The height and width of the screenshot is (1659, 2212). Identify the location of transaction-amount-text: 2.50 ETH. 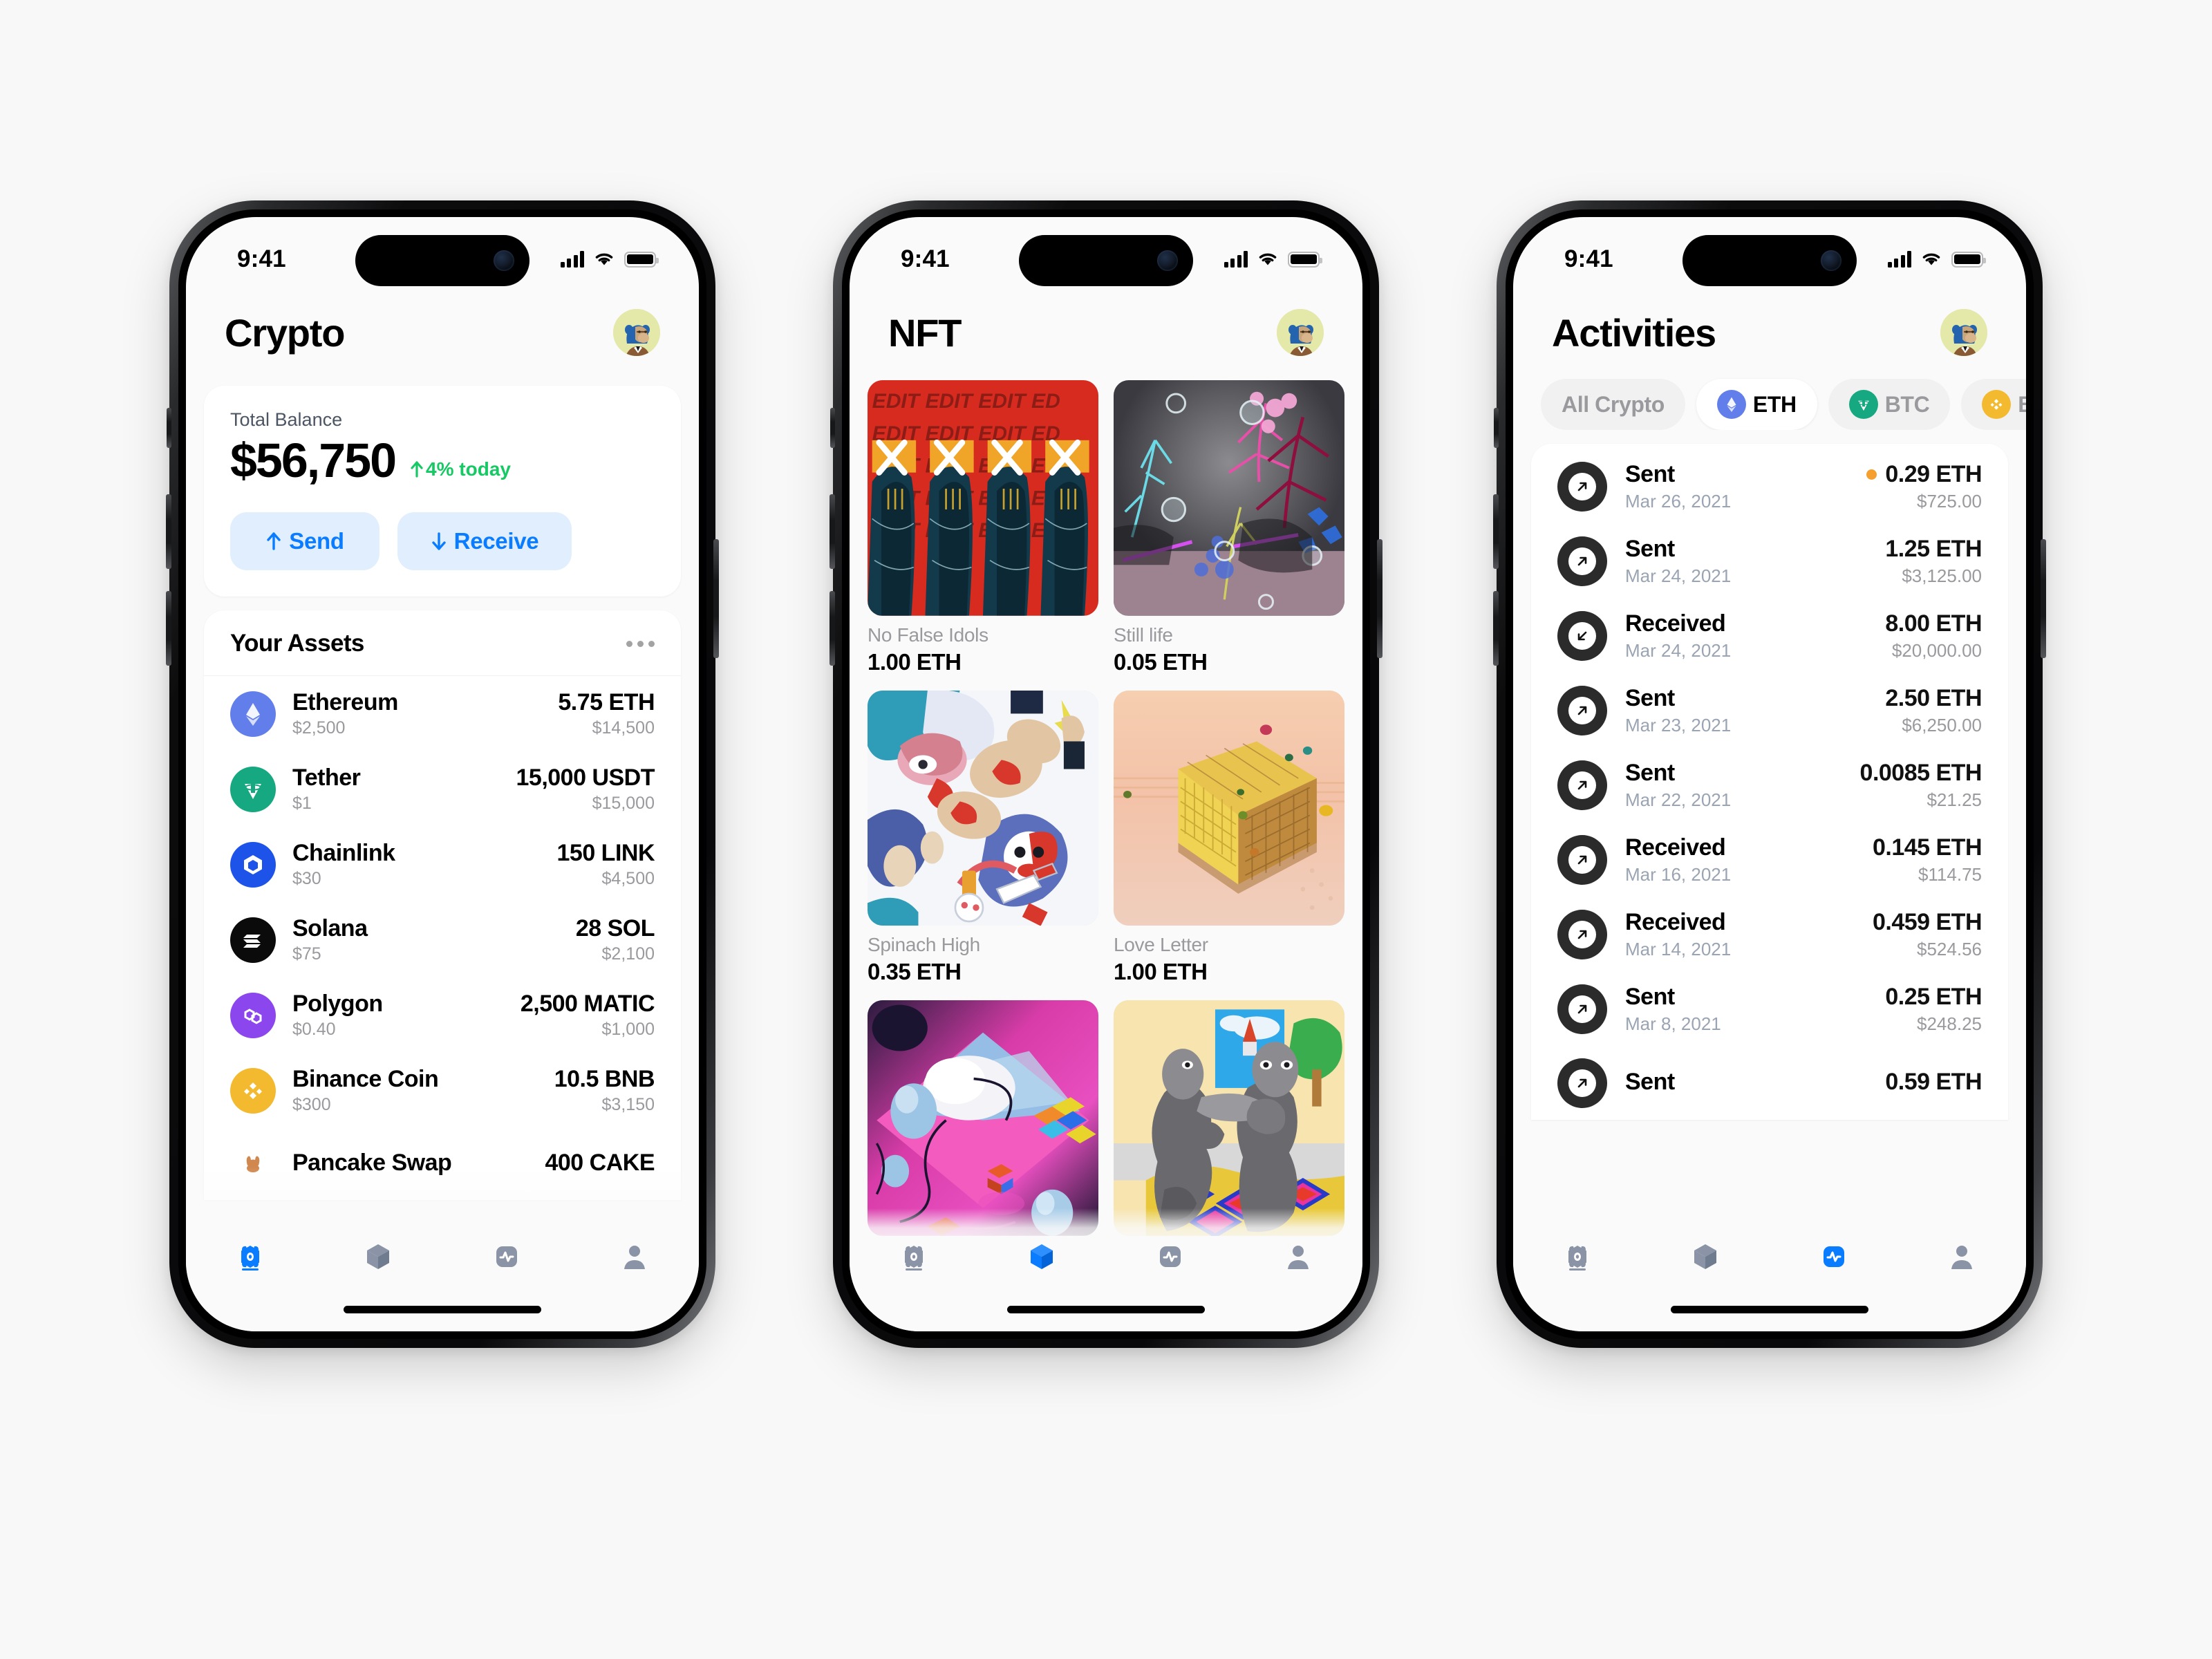
(1933, 698).